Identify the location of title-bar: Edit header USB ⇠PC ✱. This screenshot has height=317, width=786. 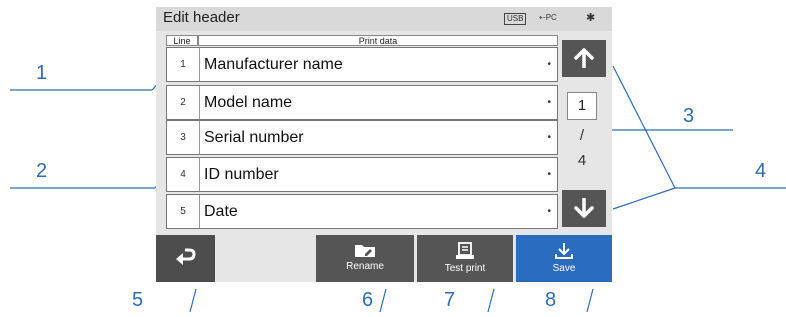
(384, 19).